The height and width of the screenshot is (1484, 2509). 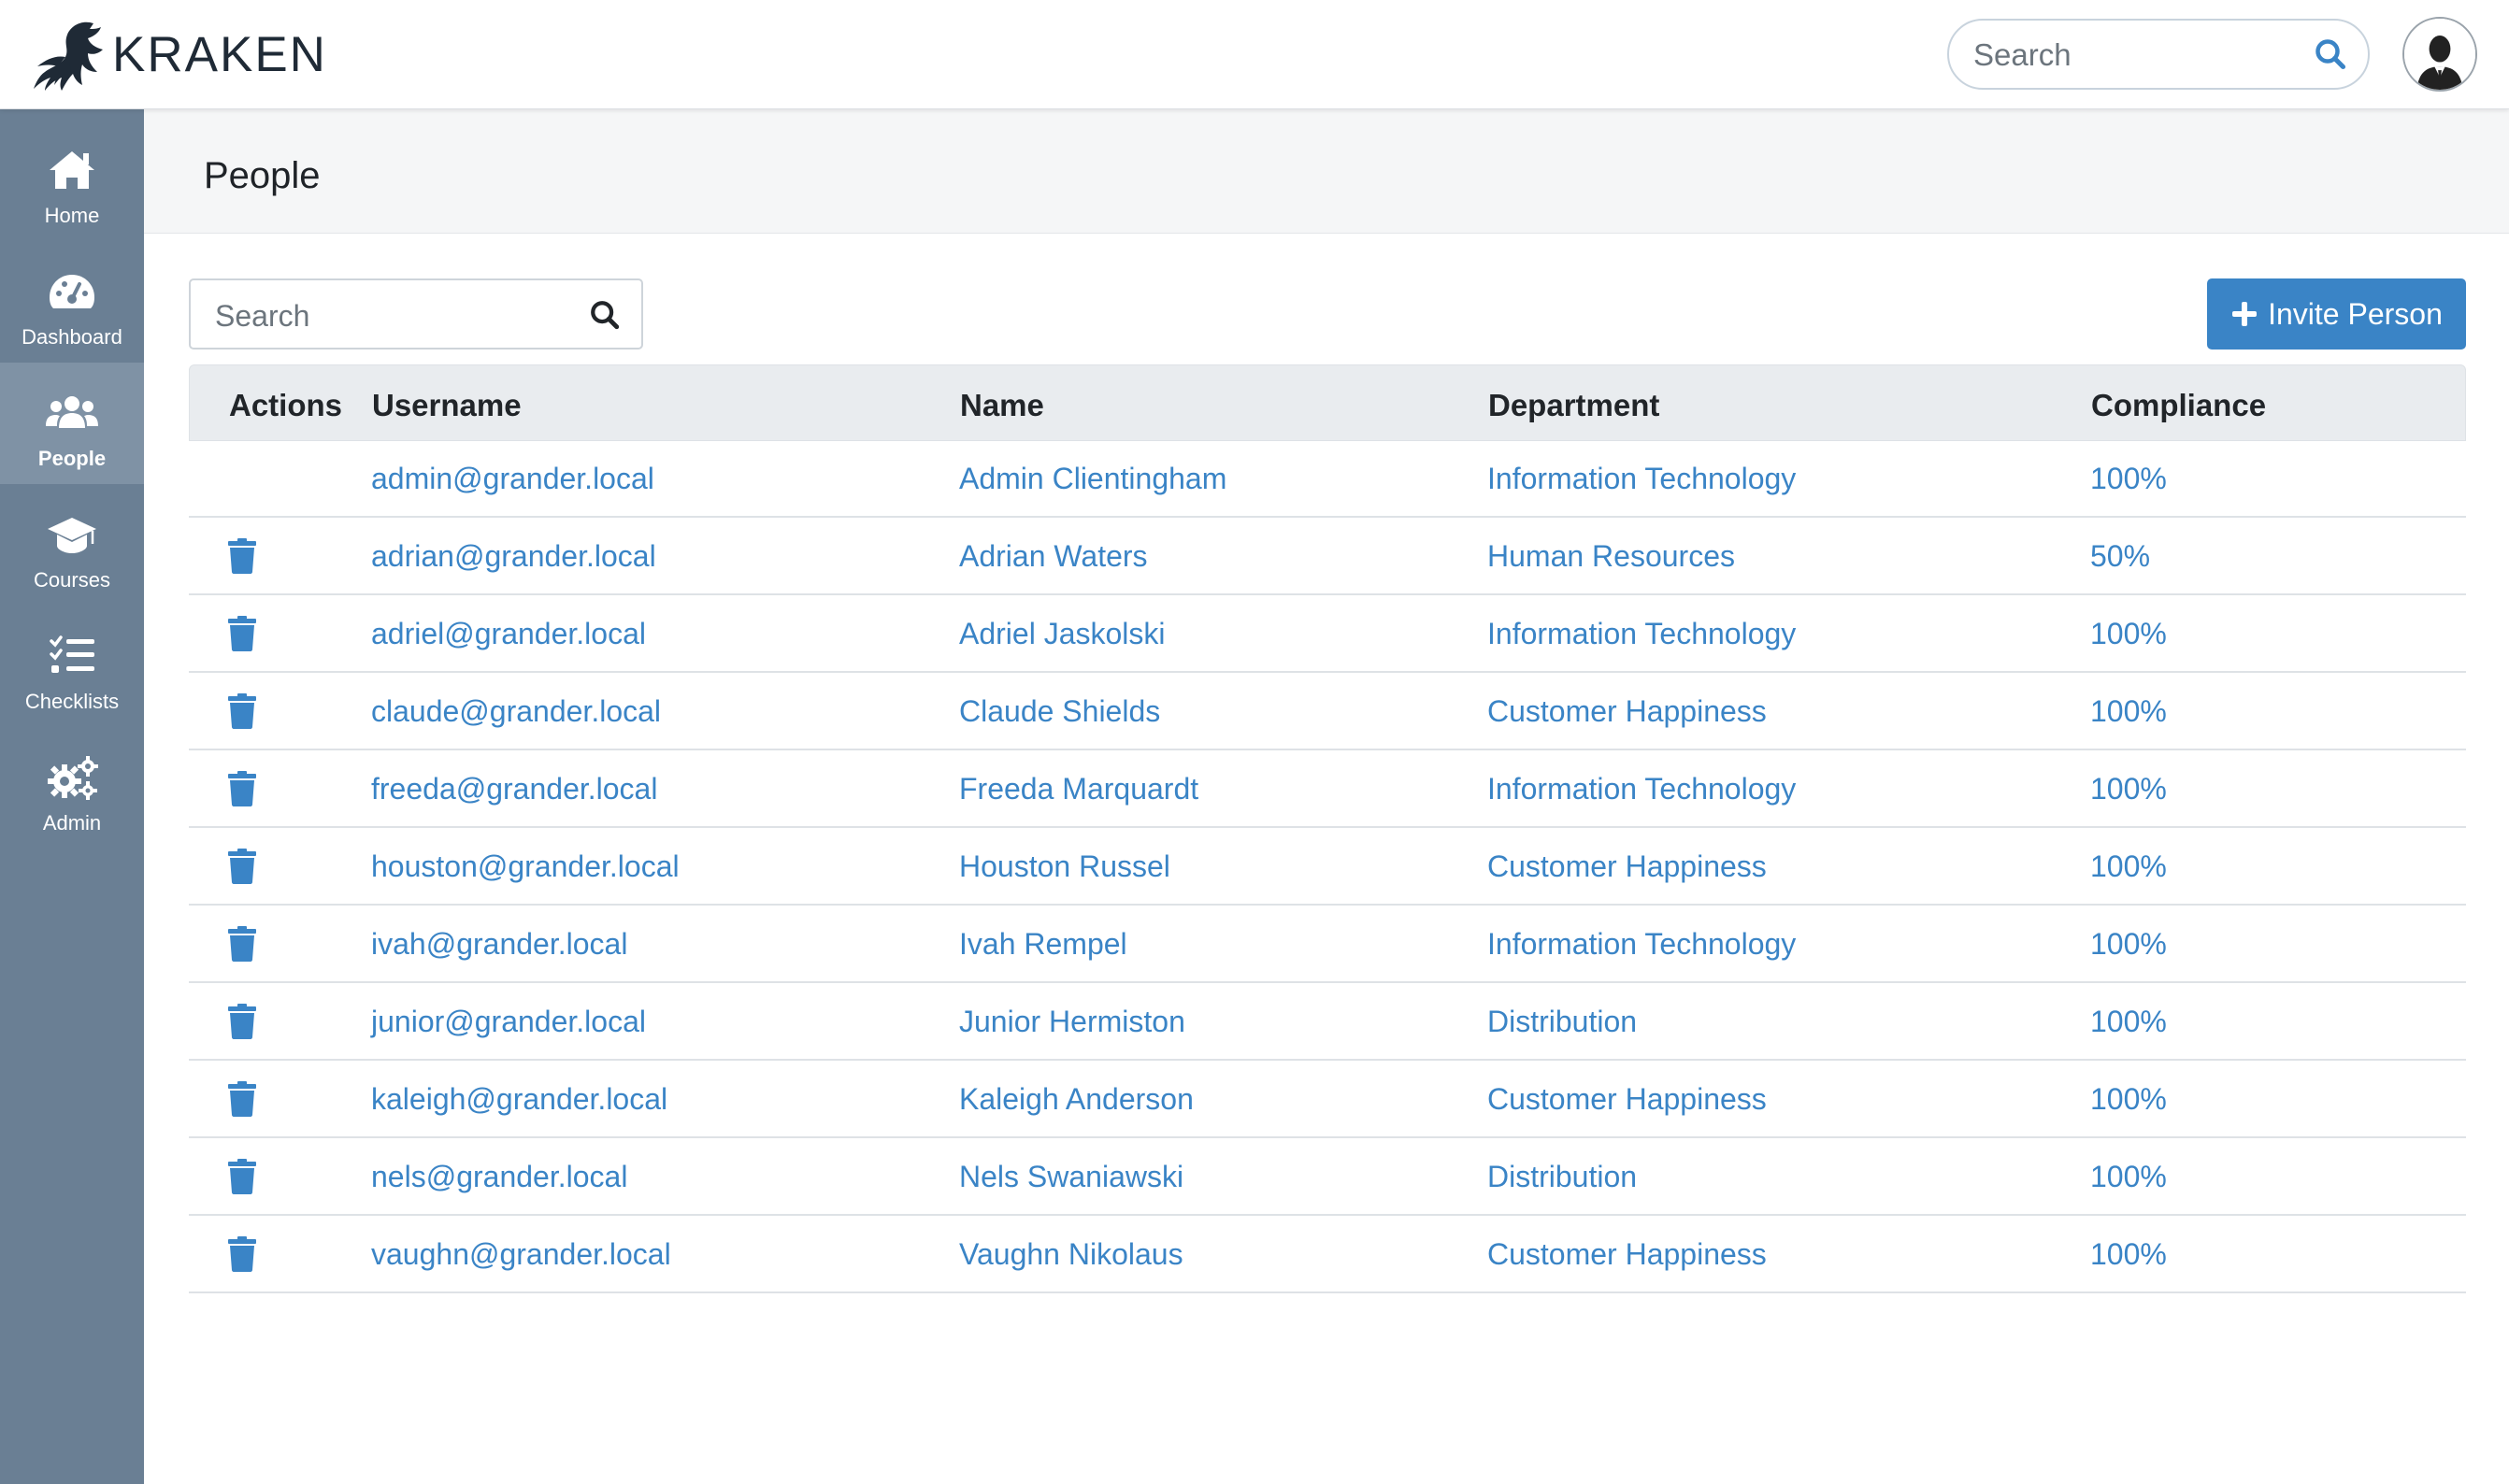 I want to click on username-link: adriel@grander.local, so click(x=508, y=634).